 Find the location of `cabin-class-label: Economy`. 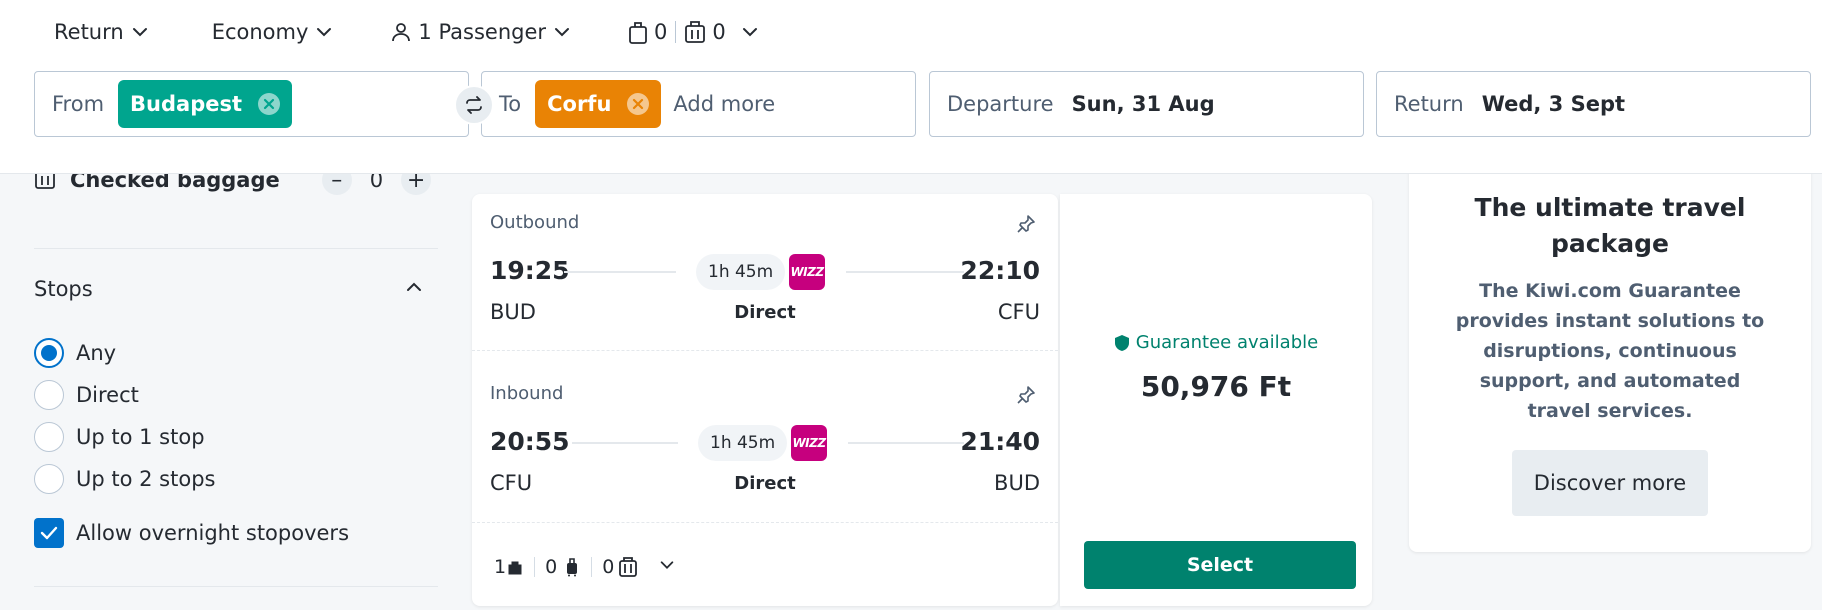

cabin-class-label: Economy is located at coordinates (260, 32).